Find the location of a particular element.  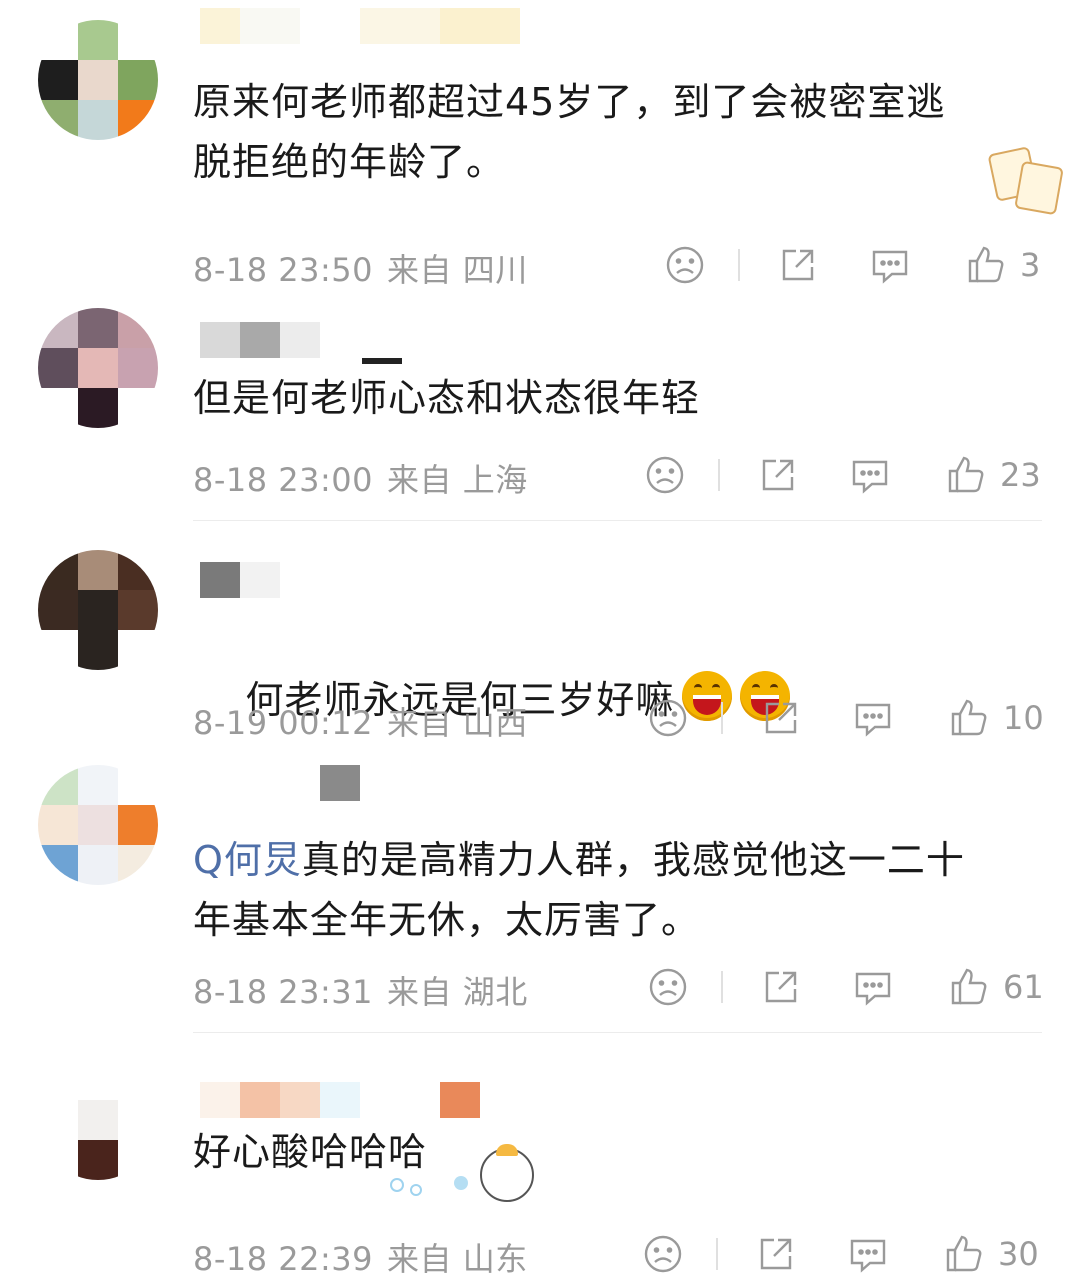

comment-actions: 3 is located at coordinates (860, 268).